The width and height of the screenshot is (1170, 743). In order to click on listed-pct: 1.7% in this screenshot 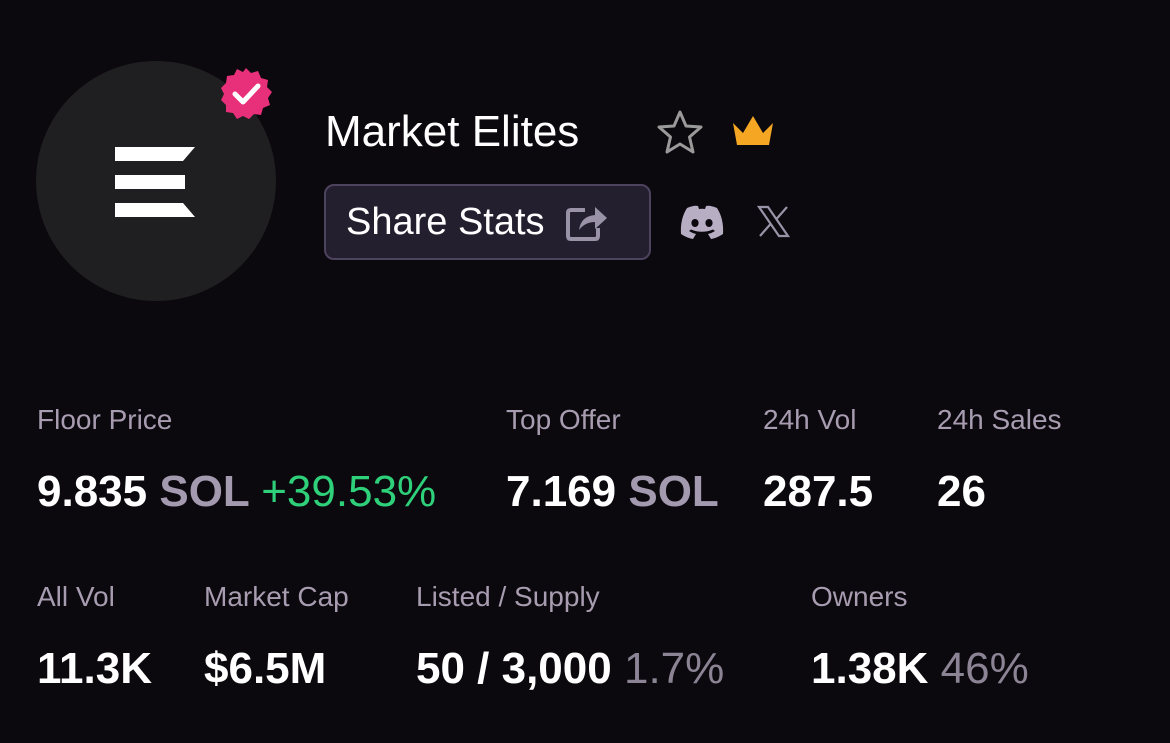, I will do `click(674, 668)`.